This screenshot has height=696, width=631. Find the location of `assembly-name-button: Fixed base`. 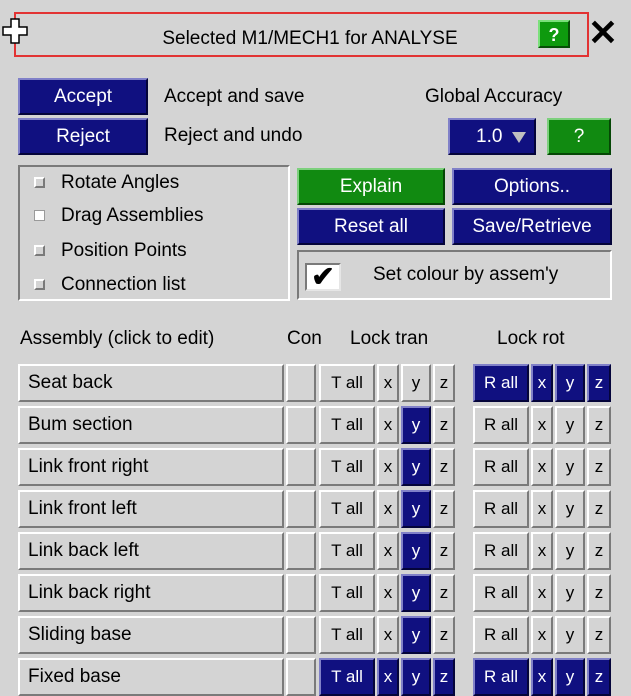

assembly-name-button: Fixed base is located at coordinates (151, 677).